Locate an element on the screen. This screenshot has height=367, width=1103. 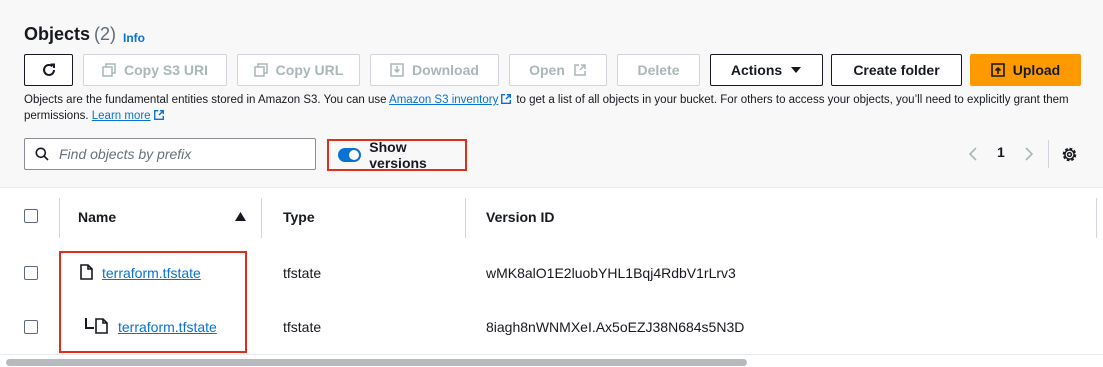
open-label: Open is located at coordinates (547, 70).